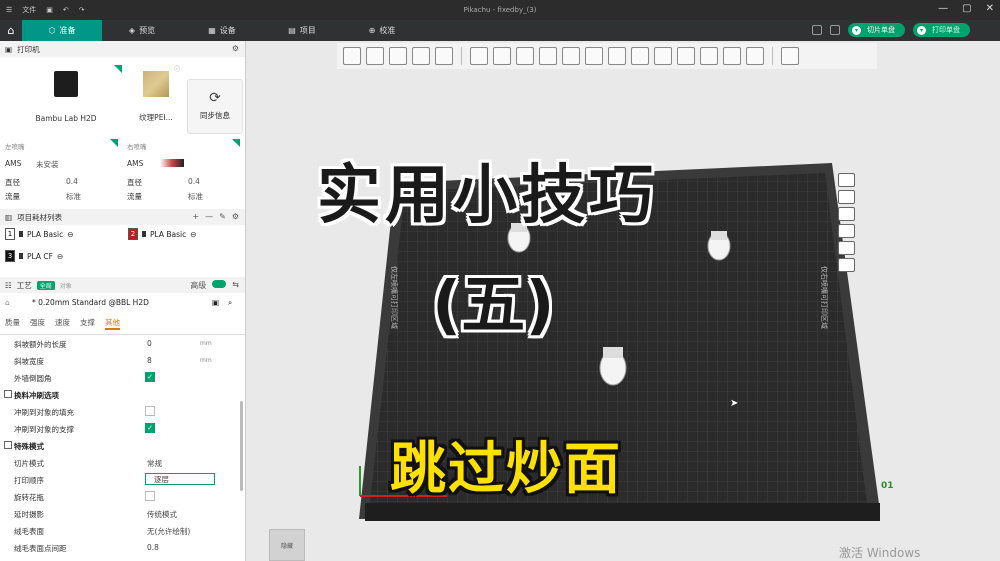  I want to click on info-icon: ⓘ, so click(177, 68).